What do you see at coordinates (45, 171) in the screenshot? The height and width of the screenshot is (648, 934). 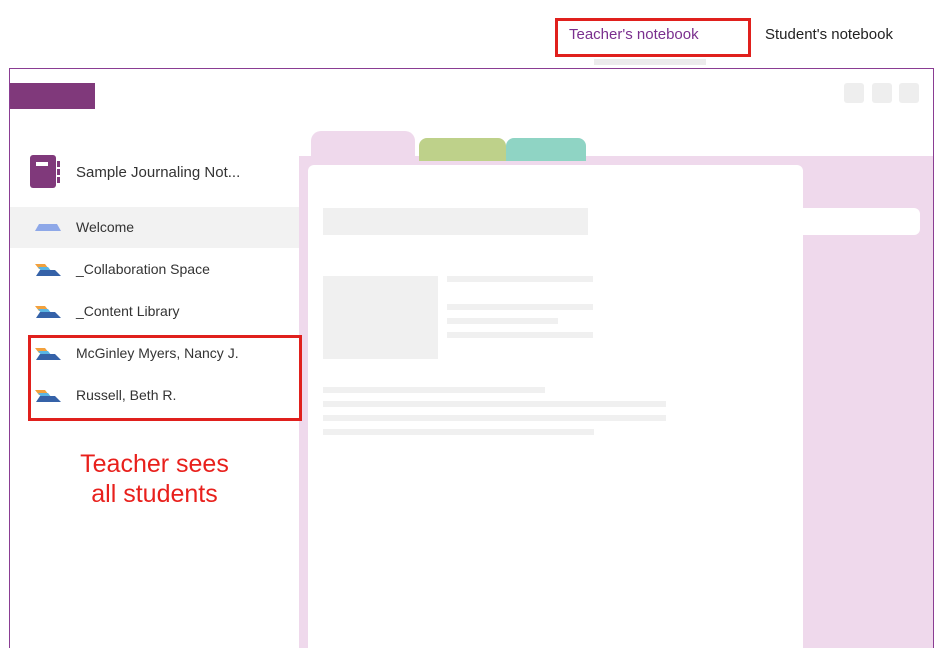 I see `notebook-icon` at bounding box center [45, 171].